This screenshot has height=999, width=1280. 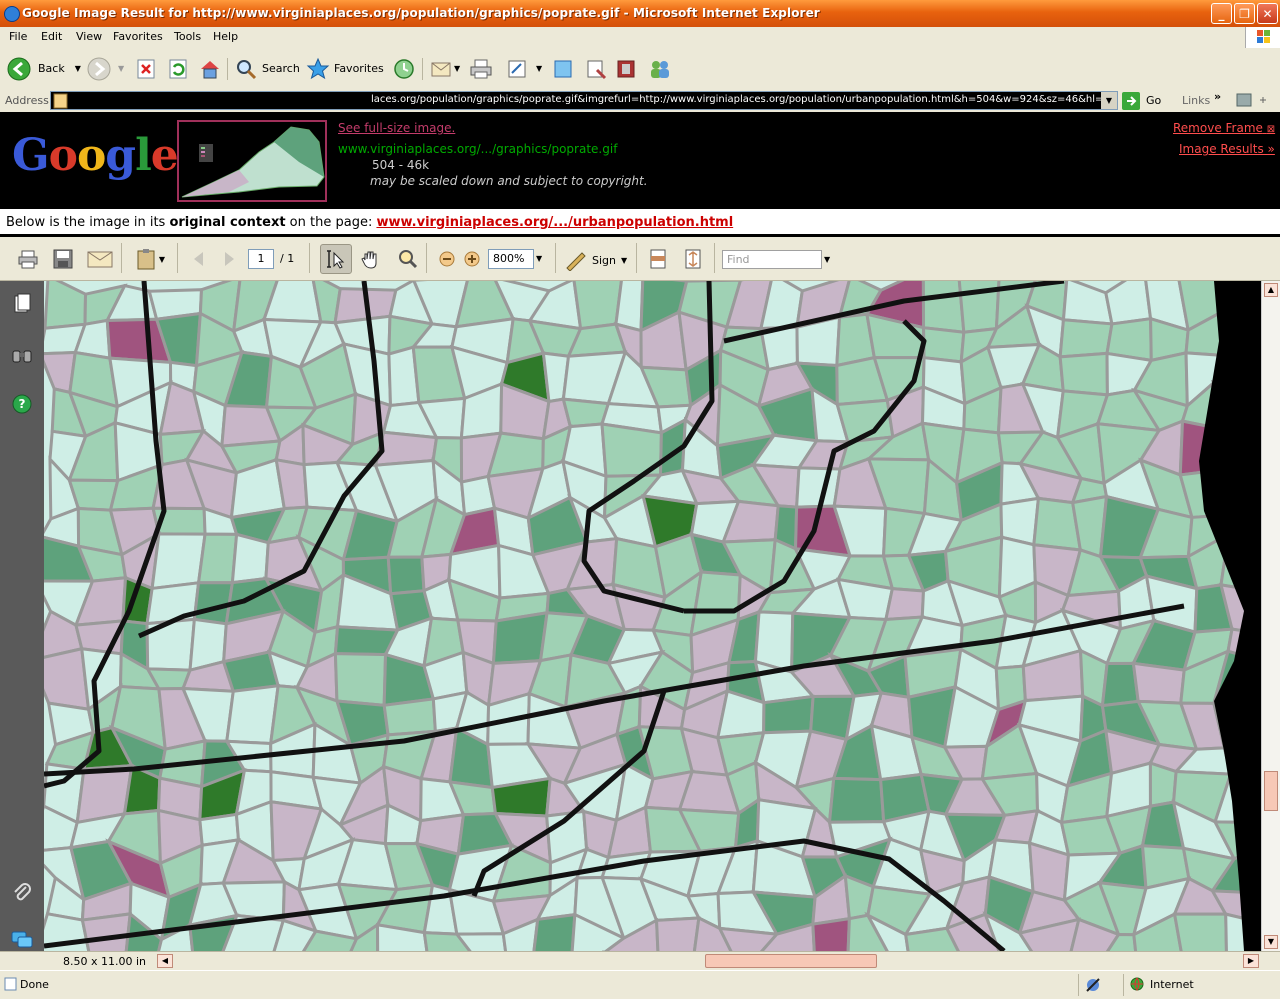 What do you see at coordinates (63, 259) in the screenshot?
I see `pdf-save-button` at bounding box center [63, 259].